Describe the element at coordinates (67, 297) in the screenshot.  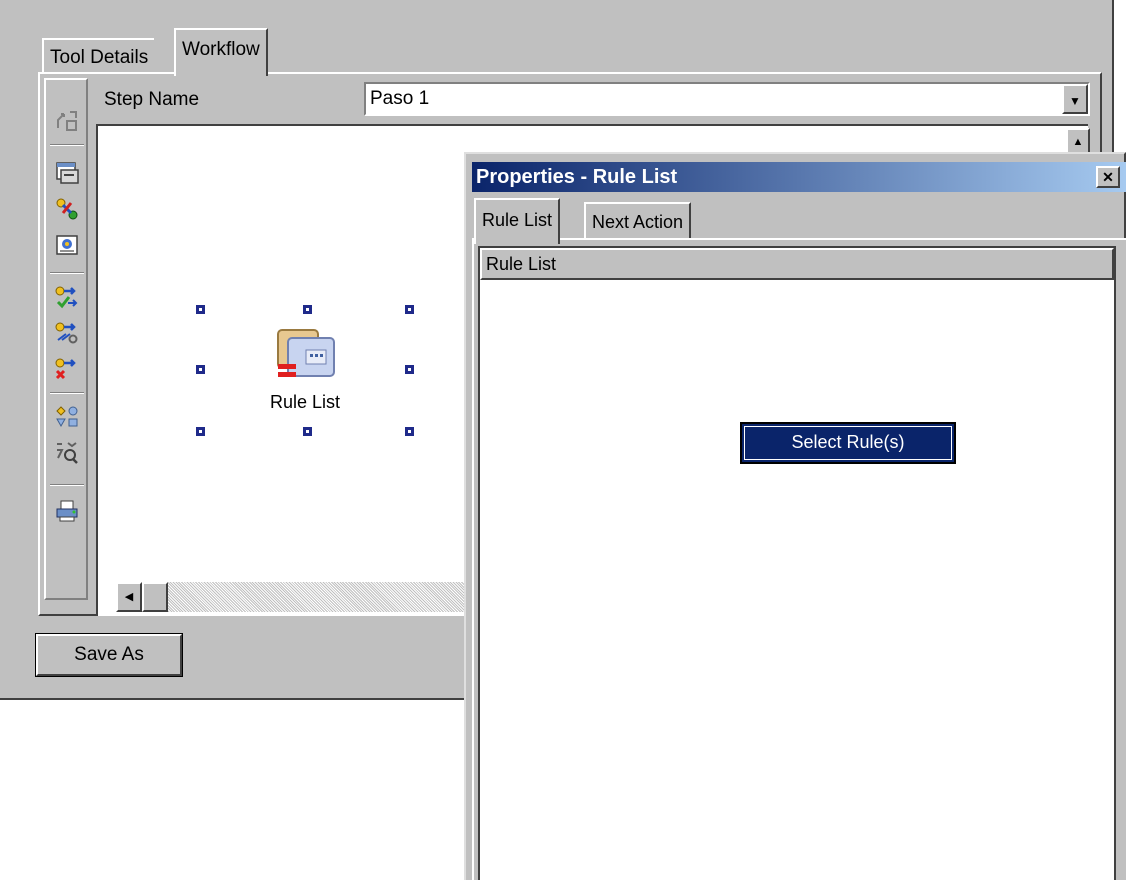
I see `check-route-icon` at that location.